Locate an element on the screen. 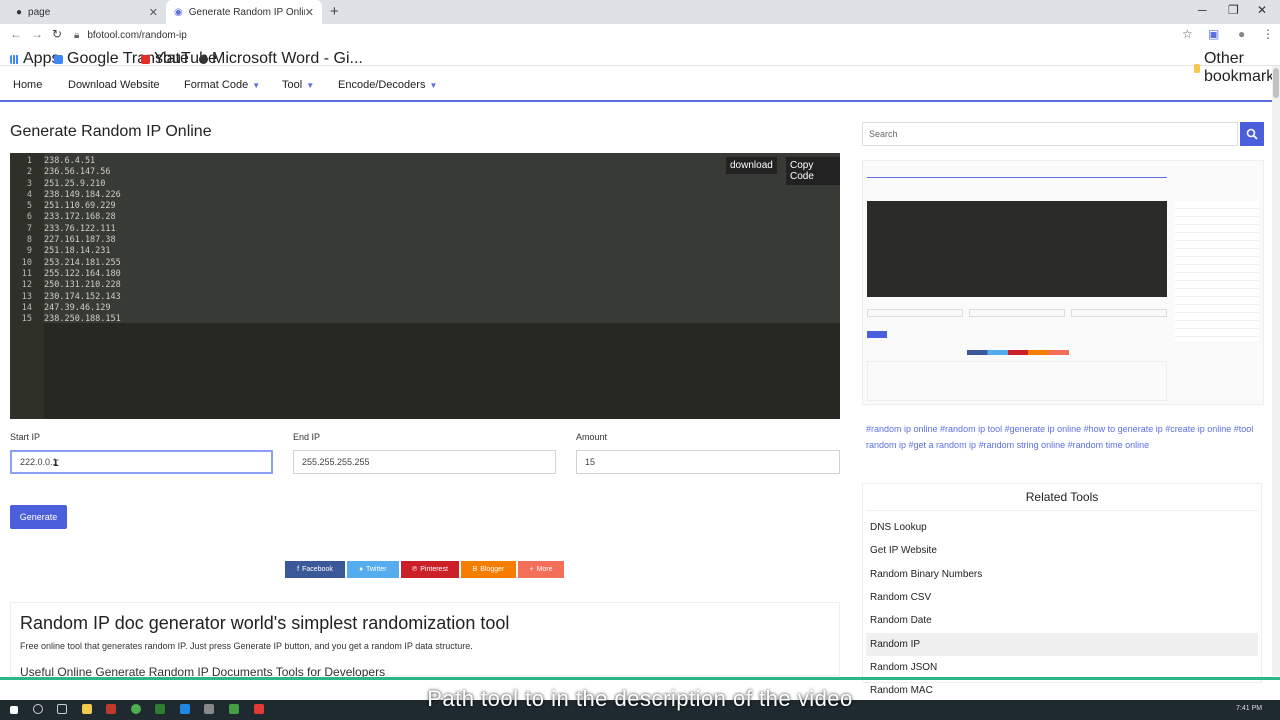 The image size is (1280, 720). lock-icon: 🔒︎ is located at coordinates (77, 35).